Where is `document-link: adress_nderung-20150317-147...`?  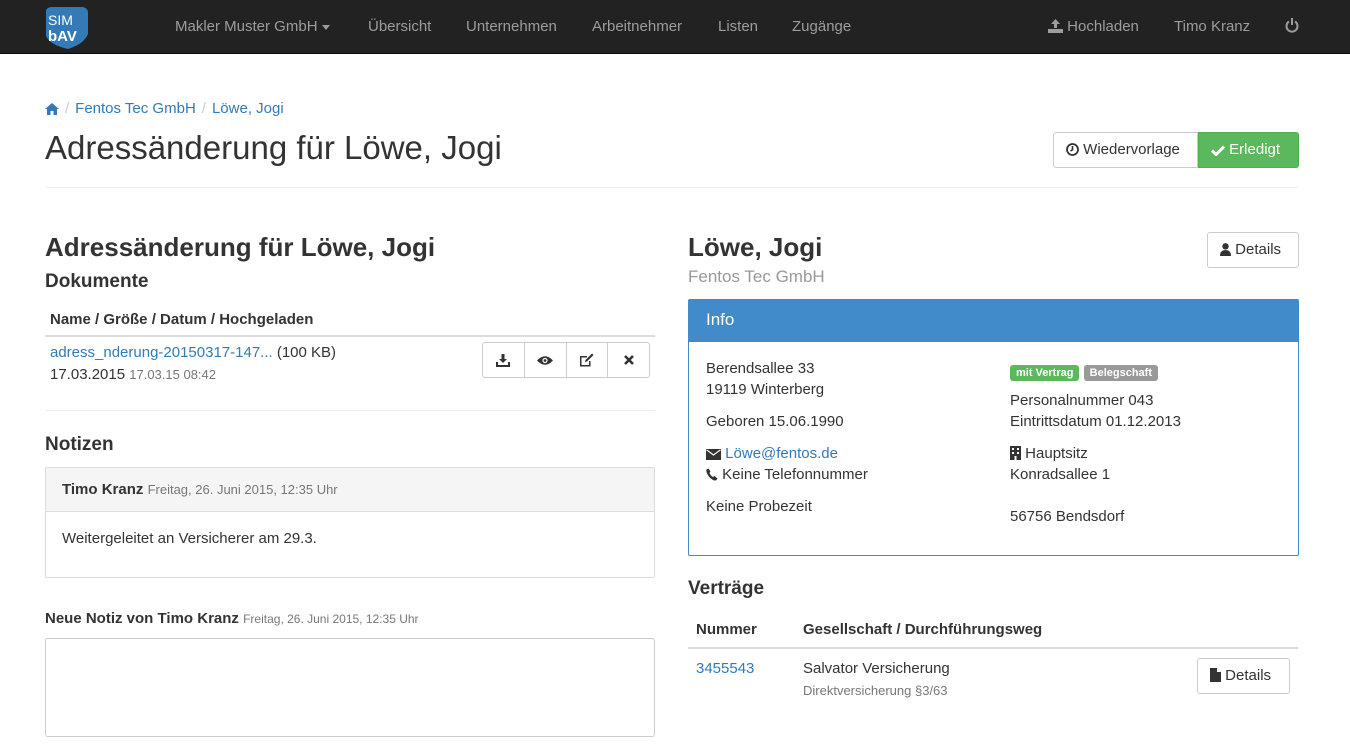
document-link: adress_nderung-20150317-147... is located at coordinates (161, 352).